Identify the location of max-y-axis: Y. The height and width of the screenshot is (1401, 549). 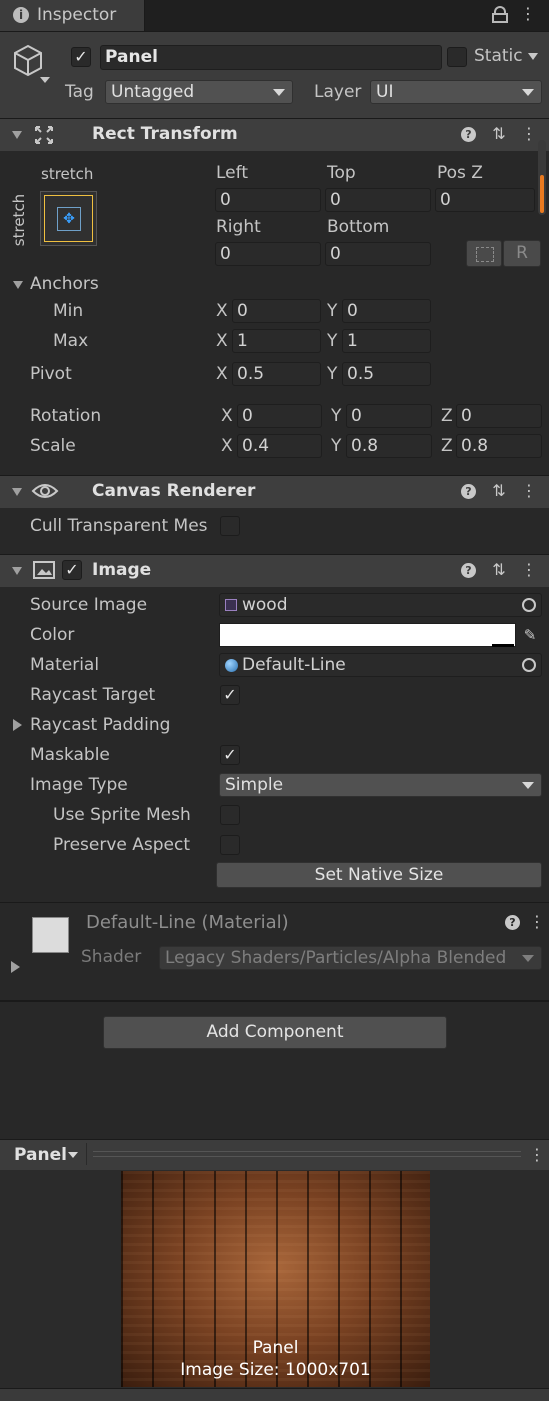
(332, 341).